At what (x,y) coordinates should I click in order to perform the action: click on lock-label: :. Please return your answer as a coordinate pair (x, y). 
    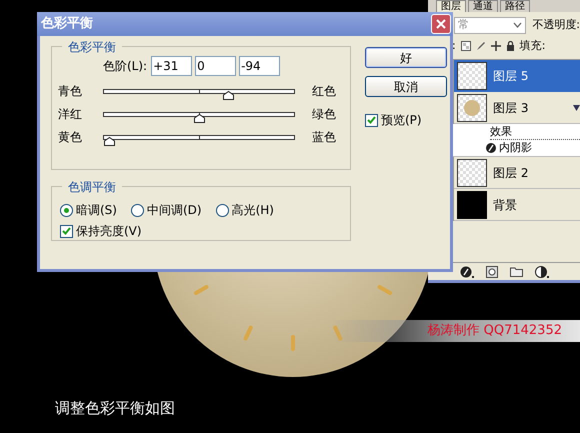
    Looking at the image, I should click on (454, 46).